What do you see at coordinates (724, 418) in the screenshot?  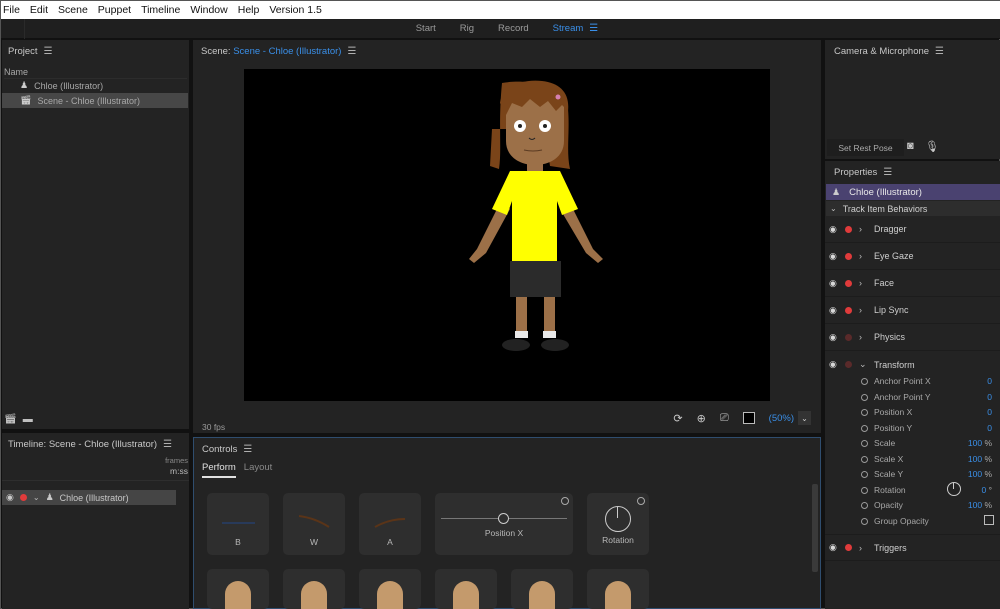 I see `cast-icon: ⎚` at bounding box center [724, 418].